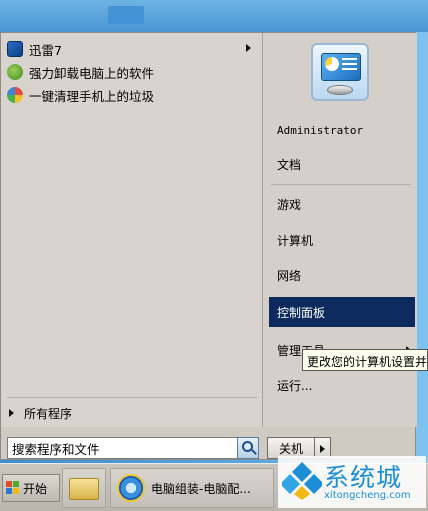 This screenshot has width=428, height=511. What do you see at coordinates (289, 164) in the screenshot?
I see `documents-label: 文档` at bounding box center [289, 164].